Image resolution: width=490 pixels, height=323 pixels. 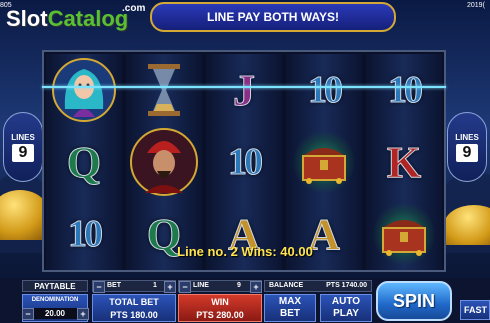 What do you see at coordinates (318, 286) in the screenshot?
I see `balance-box: BALANCE PTS 1740.00` at bounding box center [318, 286].